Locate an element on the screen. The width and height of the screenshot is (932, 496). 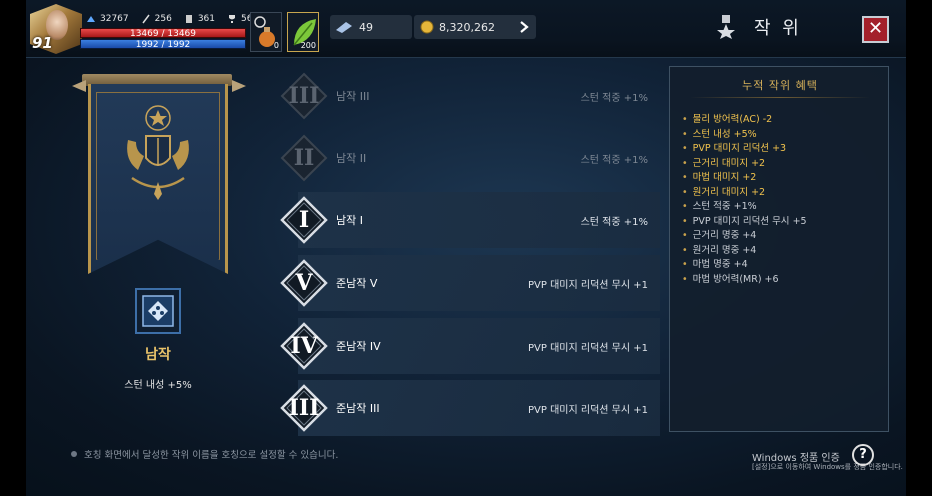
herb-slot: 200 is located at coordinates (303, 32).